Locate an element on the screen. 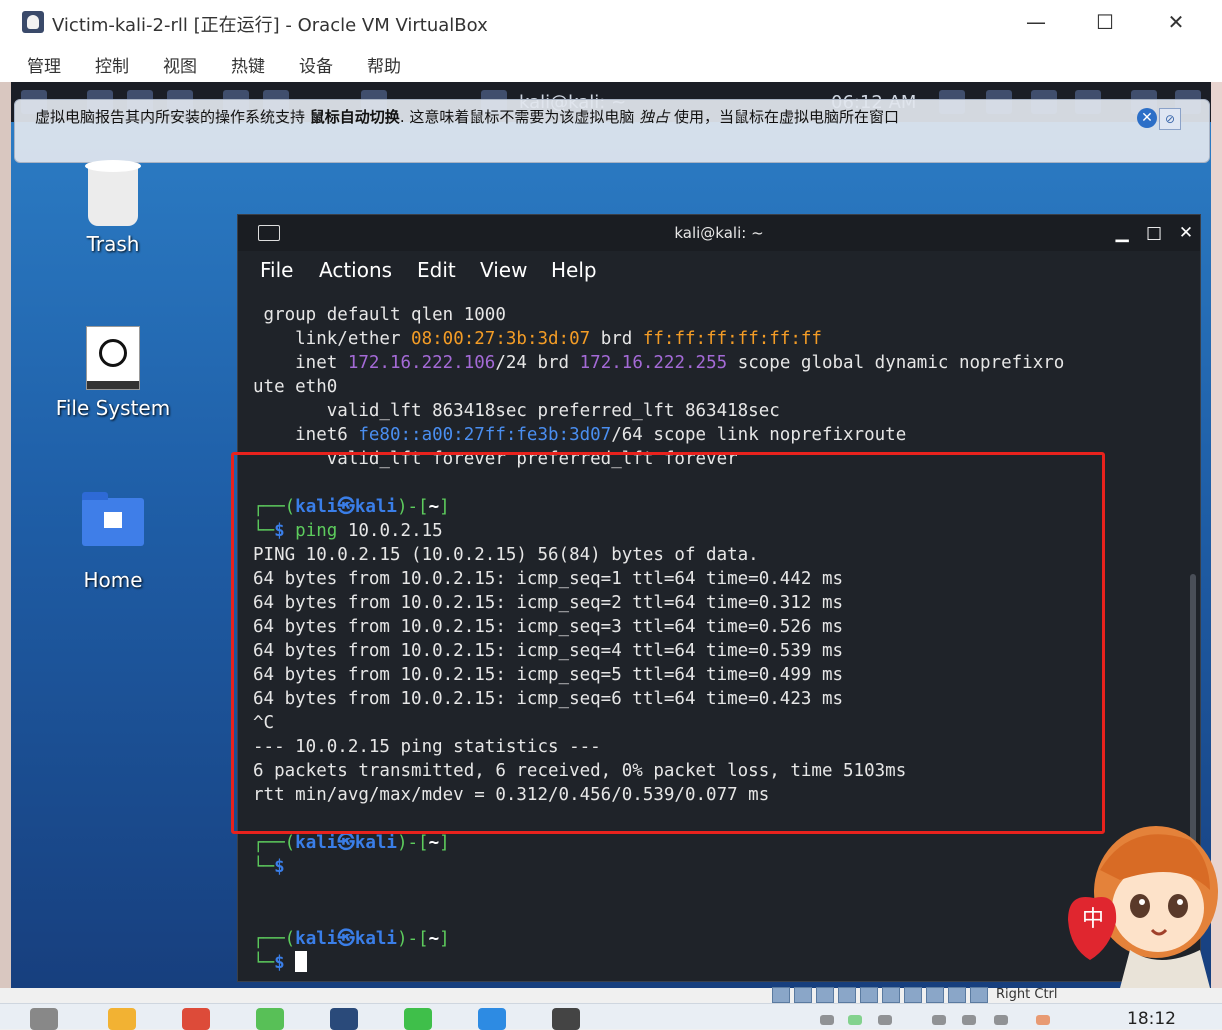 The width and height of the screenshot is (1222, 1030). prompt-frame: )-[ is located at coordinates (412, 939).